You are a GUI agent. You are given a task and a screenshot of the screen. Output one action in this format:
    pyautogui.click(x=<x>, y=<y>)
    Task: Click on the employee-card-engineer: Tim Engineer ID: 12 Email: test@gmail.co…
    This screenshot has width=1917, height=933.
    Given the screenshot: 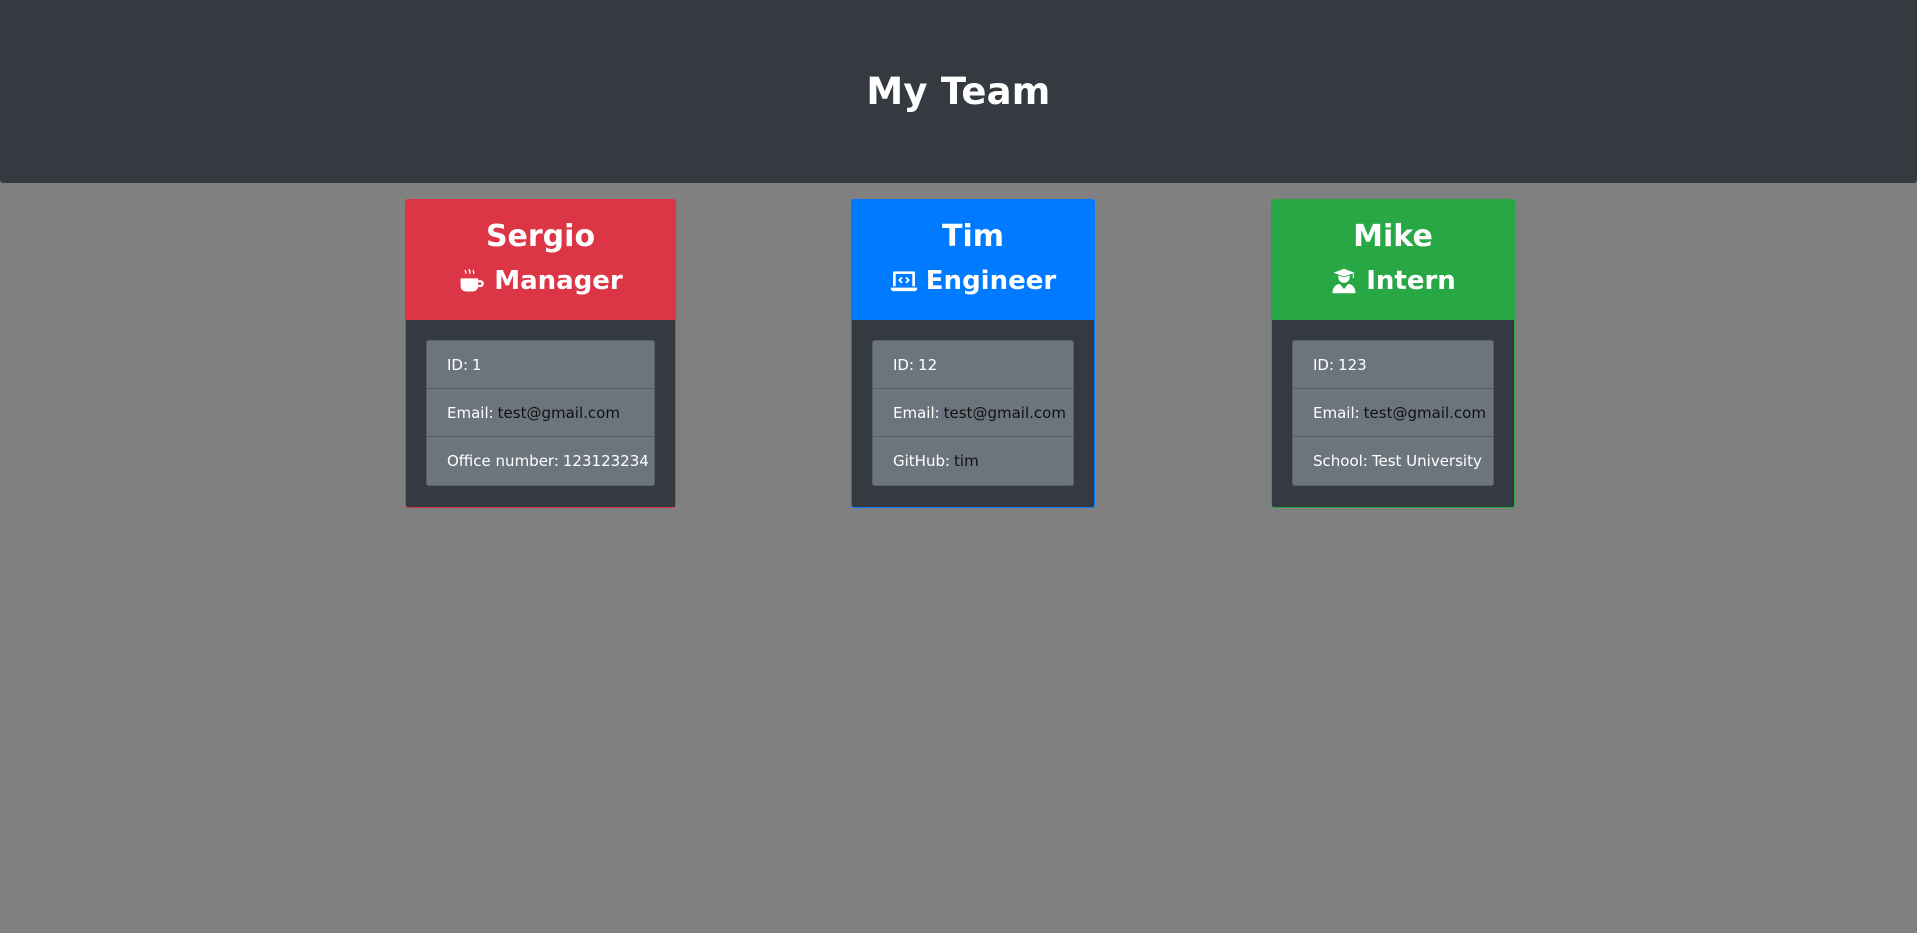 What is the action you would take?
    pyautogui.click(x=973, y=353)
    